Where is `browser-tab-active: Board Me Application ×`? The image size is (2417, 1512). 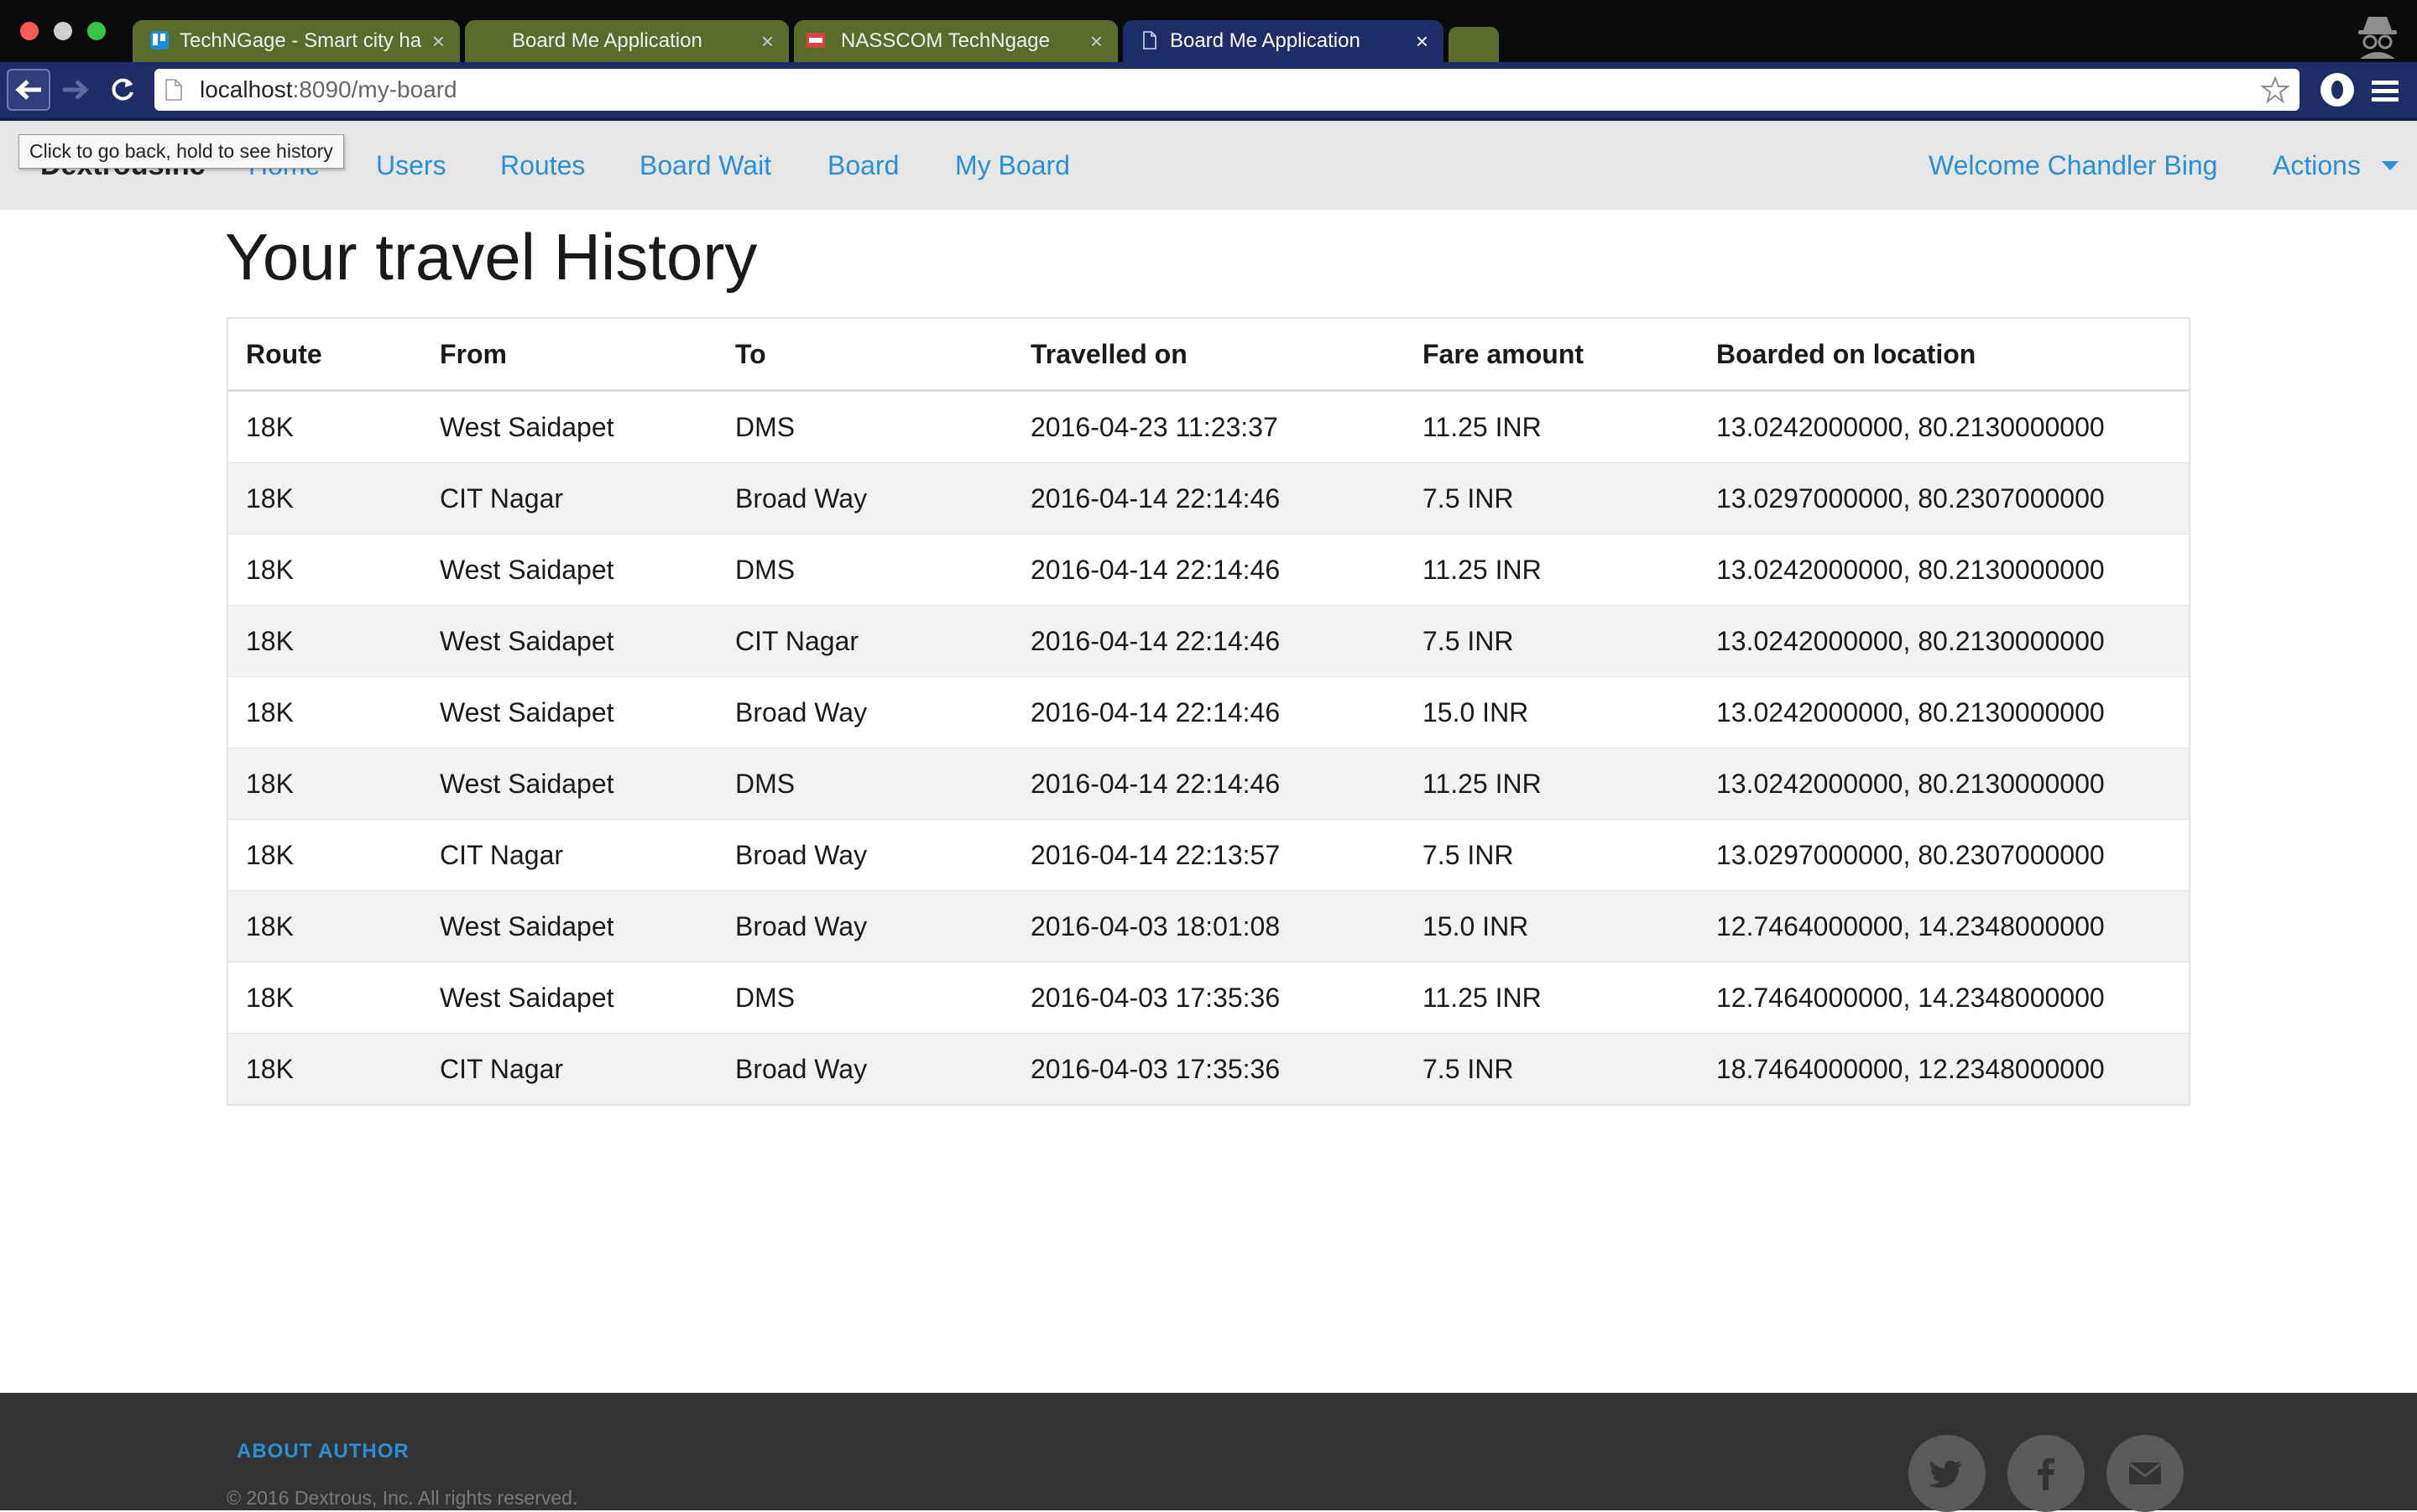
browser-tab-active: Board Me Application × is located at coordinates (1283, 41).